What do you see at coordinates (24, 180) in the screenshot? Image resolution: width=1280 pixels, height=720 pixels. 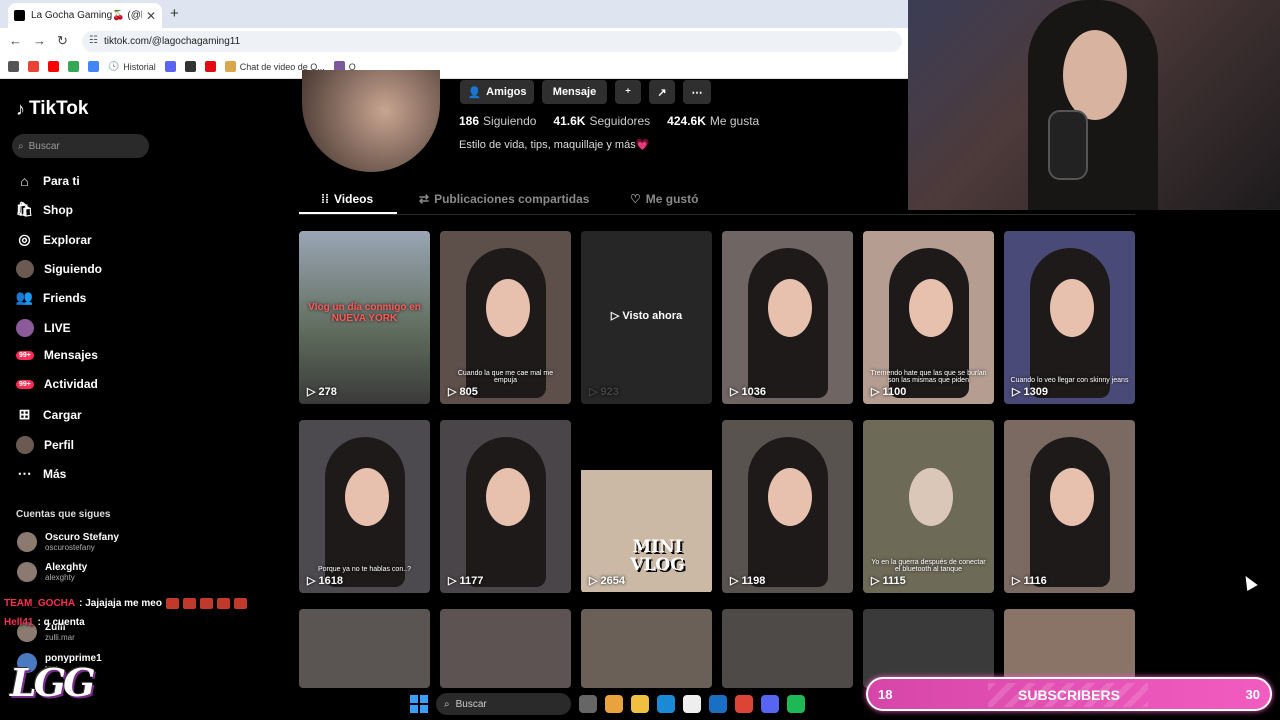 I see `home-icon: ⌂` at bounding box center [24, 180].